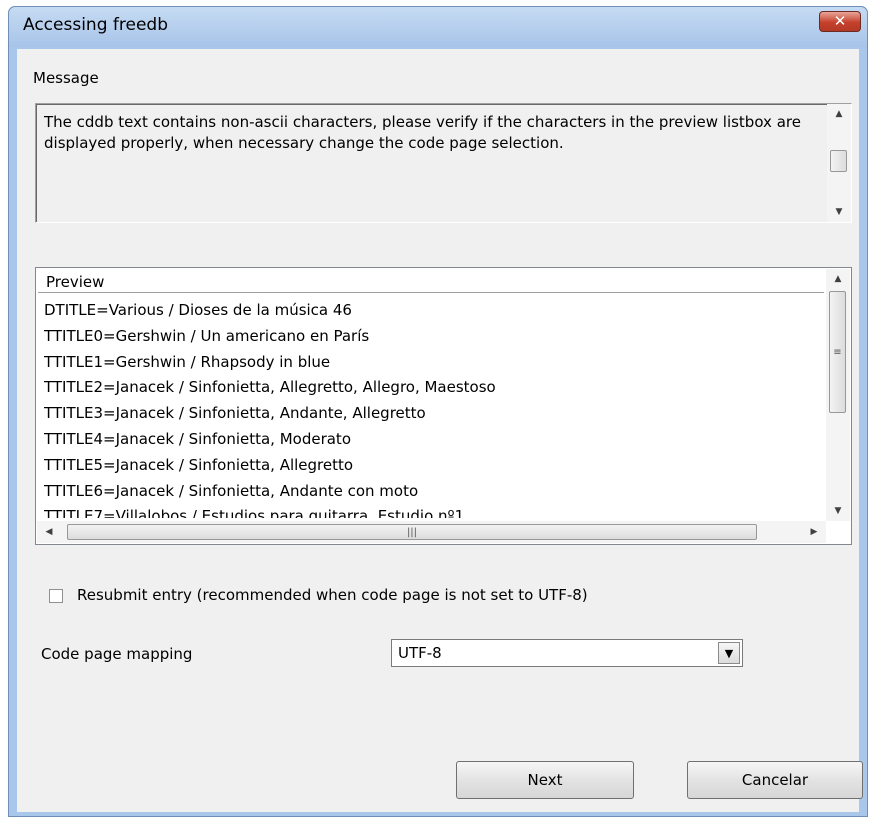  I want to click on resubmit-checkbox, so click(56, 596).